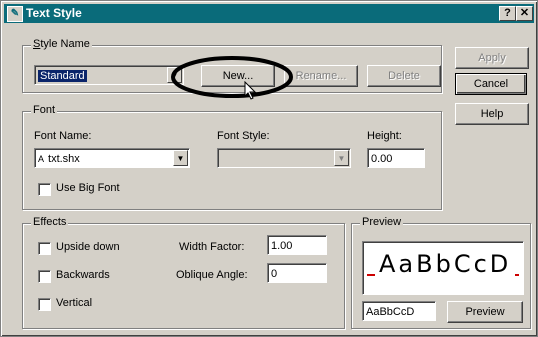 The image size is (538, 337). What do you see at coordinates (50, 222) in the screenshot?
I see `effects-group-label: Effects` at bounding box center [50, 222].